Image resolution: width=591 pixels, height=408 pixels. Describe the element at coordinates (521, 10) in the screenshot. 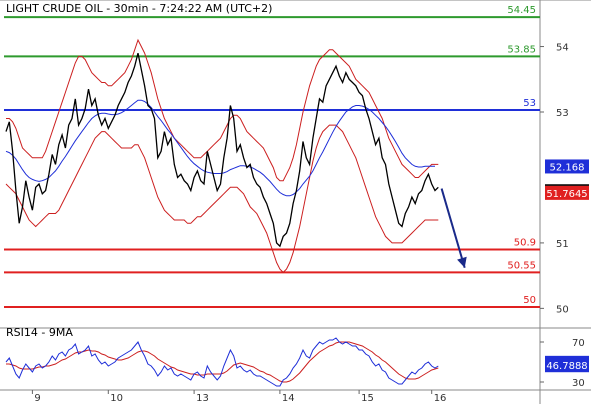

I see `level-label: 54.45` at that location.